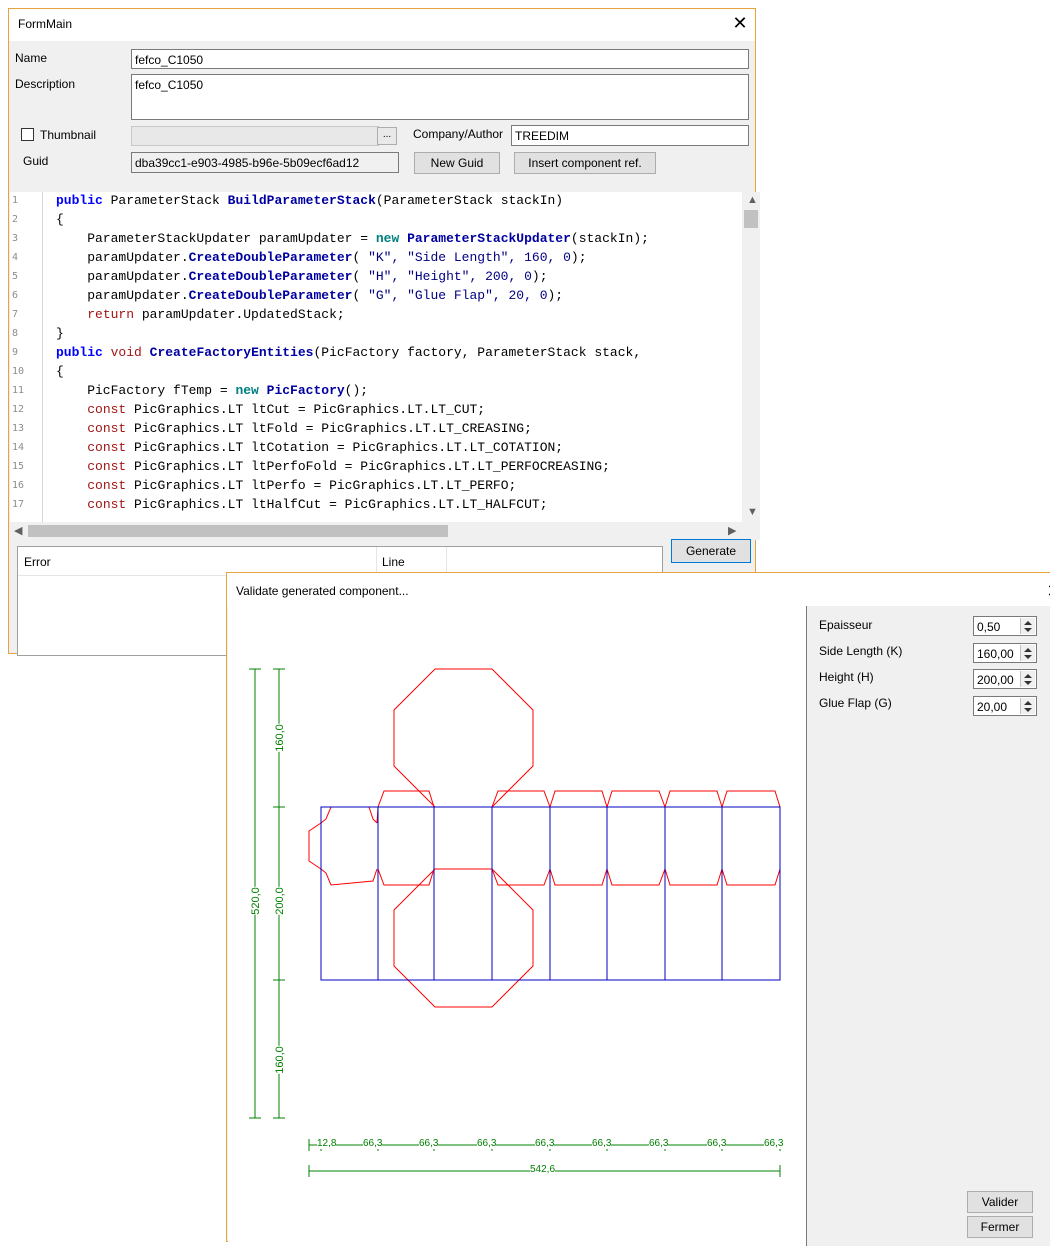 The image size is (1050, 1246). I want to click on side-length-input: 160,00, so click(1005, 653).